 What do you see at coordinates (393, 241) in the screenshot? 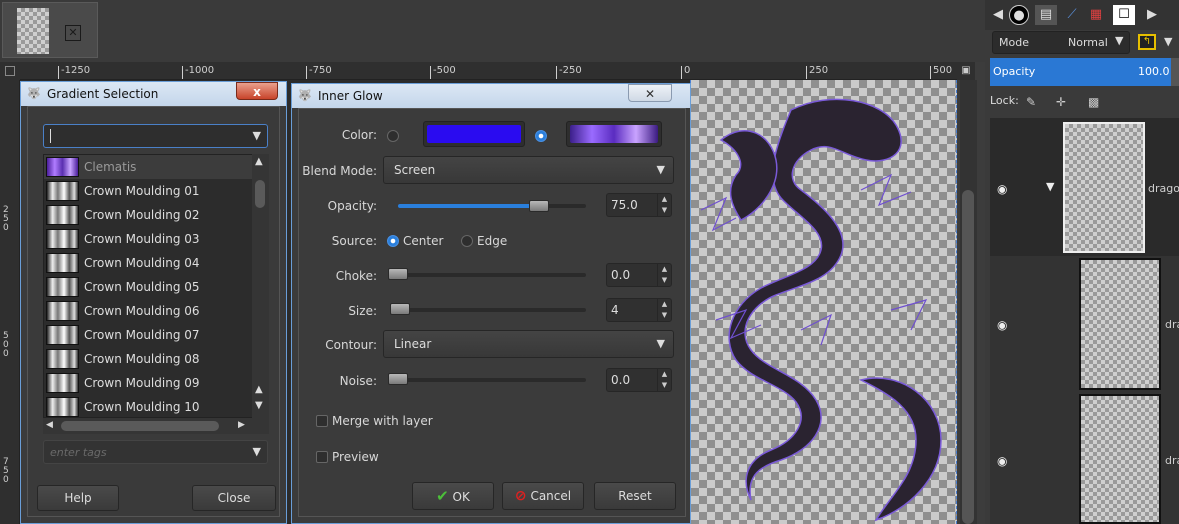
I see `source-center-radio` at bounding box center [393, 241].